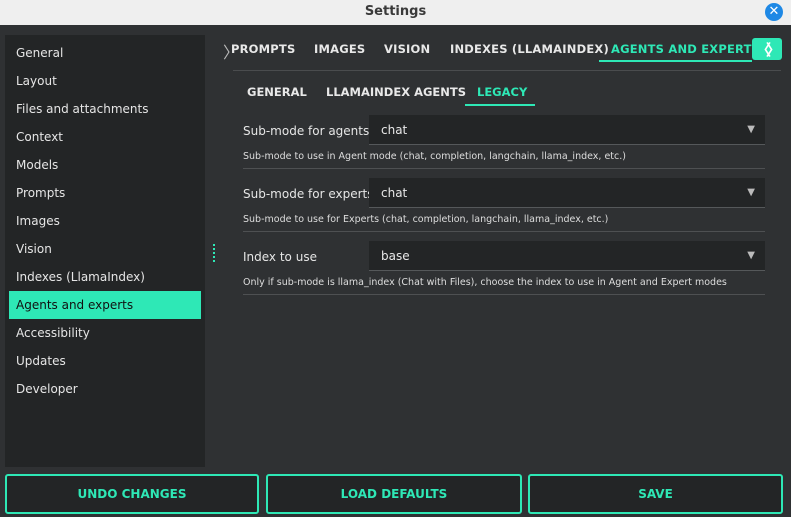 The width and height of the screenshot is (791, 517). Describe the element at coordinates (655, 494) in the screenshot. I see `save-button: SAVE` at that location.